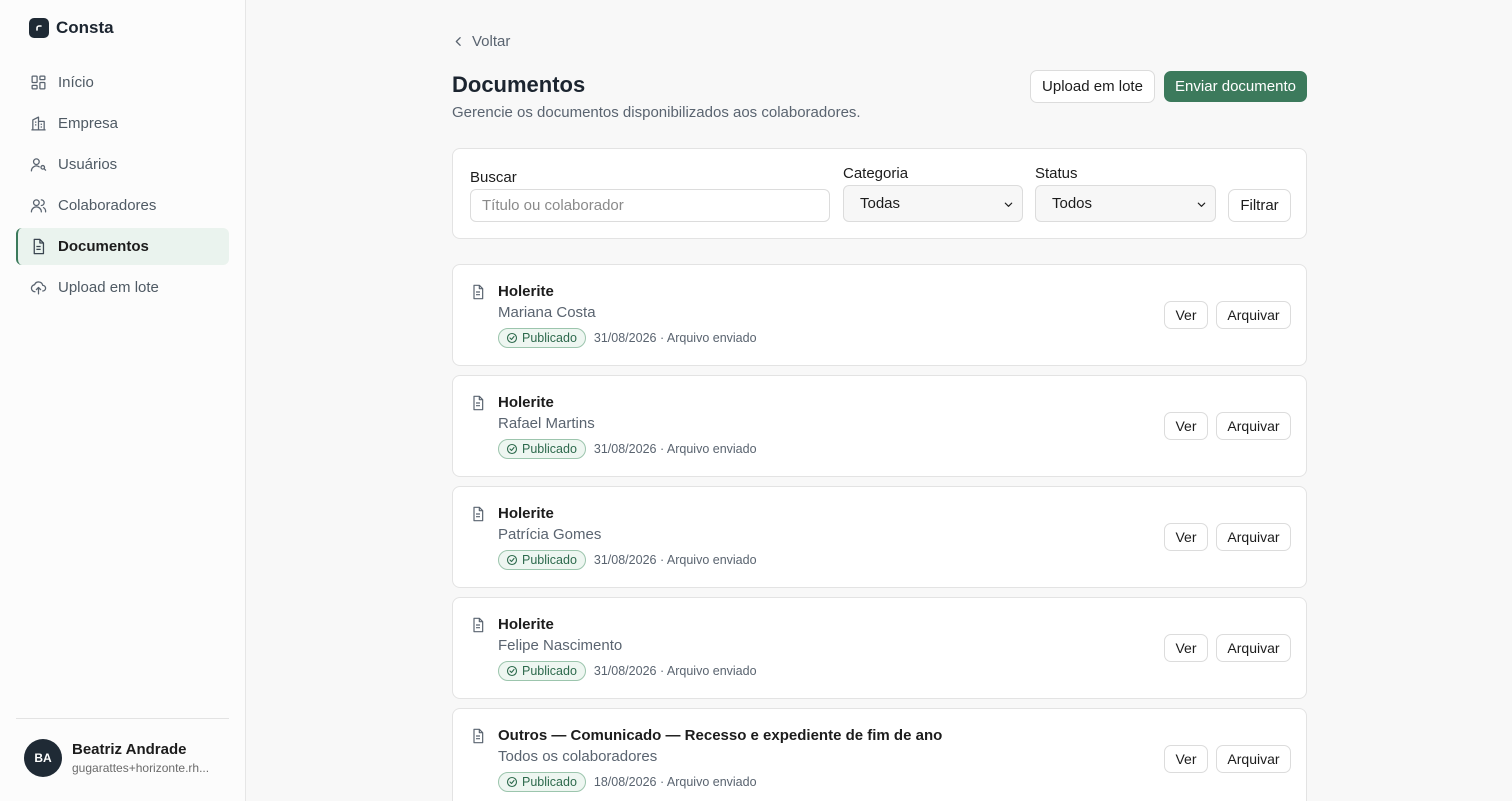 The width and height of the screenshot is (1512, 801). I want to click on document-recipient: Patrícia Gomes, so click(550, 534).